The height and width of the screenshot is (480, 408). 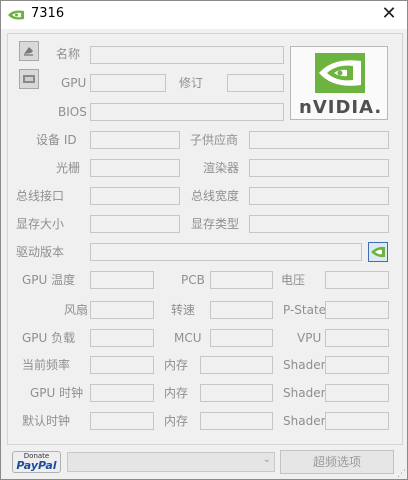 What do you see at coordinates (241, 338) in the screenshot?
I see `mcu-field` at bounding box center [241, 338].